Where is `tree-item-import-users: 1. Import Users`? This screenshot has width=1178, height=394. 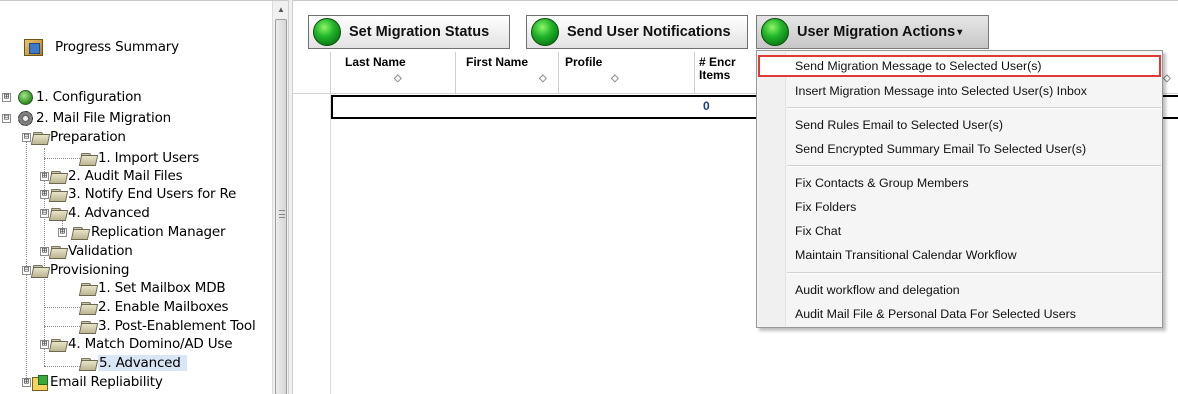 tree-item-import-users: 1. Import Users is located at coordinates (139, 158).